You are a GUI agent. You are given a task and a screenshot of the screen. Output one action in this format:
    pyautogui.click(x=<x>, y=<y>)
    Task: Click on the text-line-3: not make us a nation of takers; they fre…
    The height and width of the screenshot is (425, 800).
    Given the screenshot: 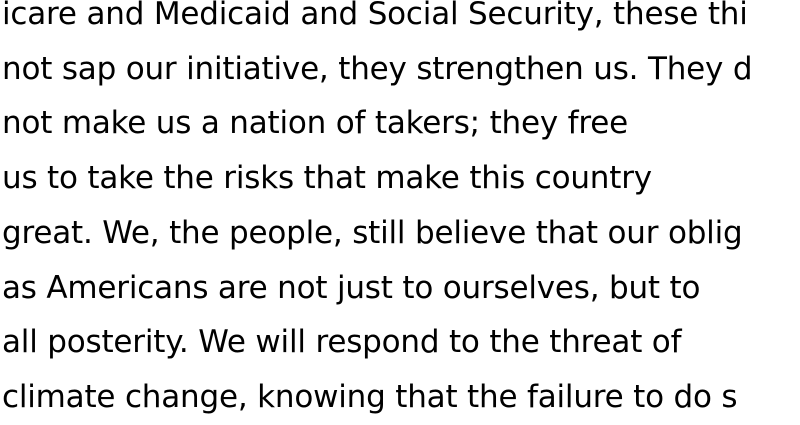 What is the action you would take?
    pyautogui.click(x=315, y=123)
    